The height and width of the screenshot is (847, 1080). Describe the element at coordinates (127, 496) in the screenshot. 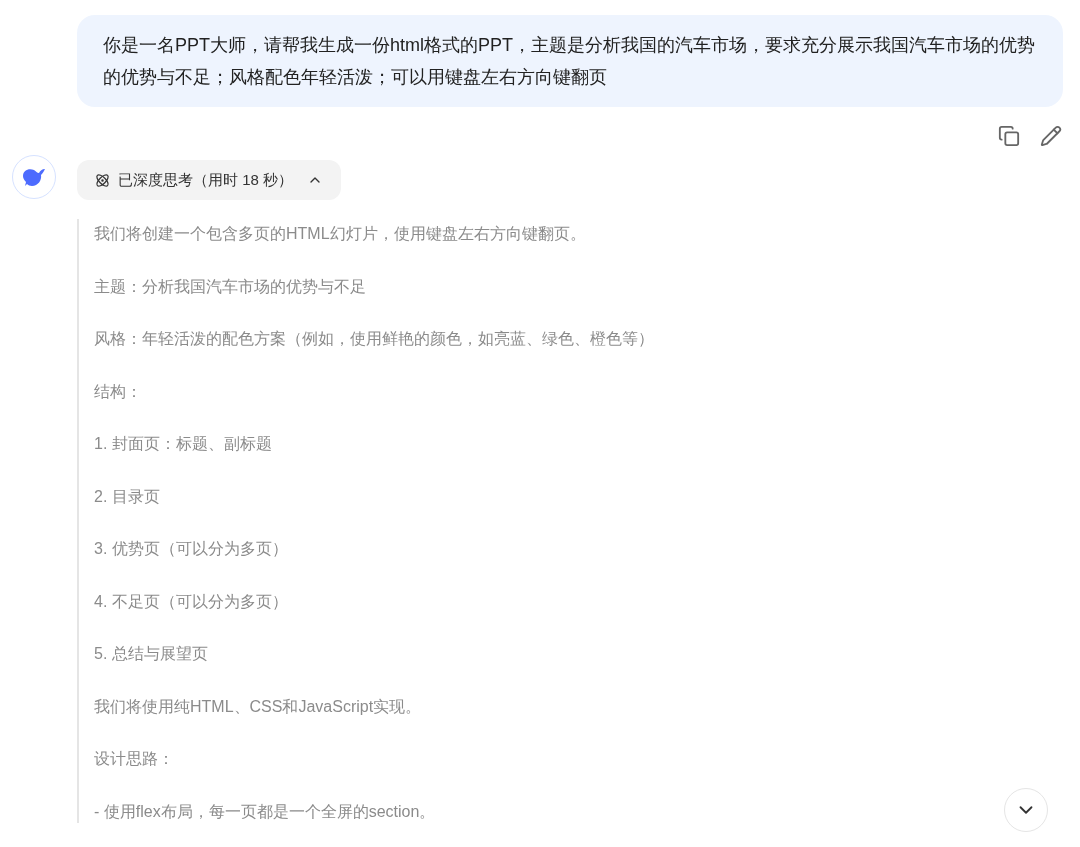

I see `thought-paragraph: 2. 目录页` at that location.